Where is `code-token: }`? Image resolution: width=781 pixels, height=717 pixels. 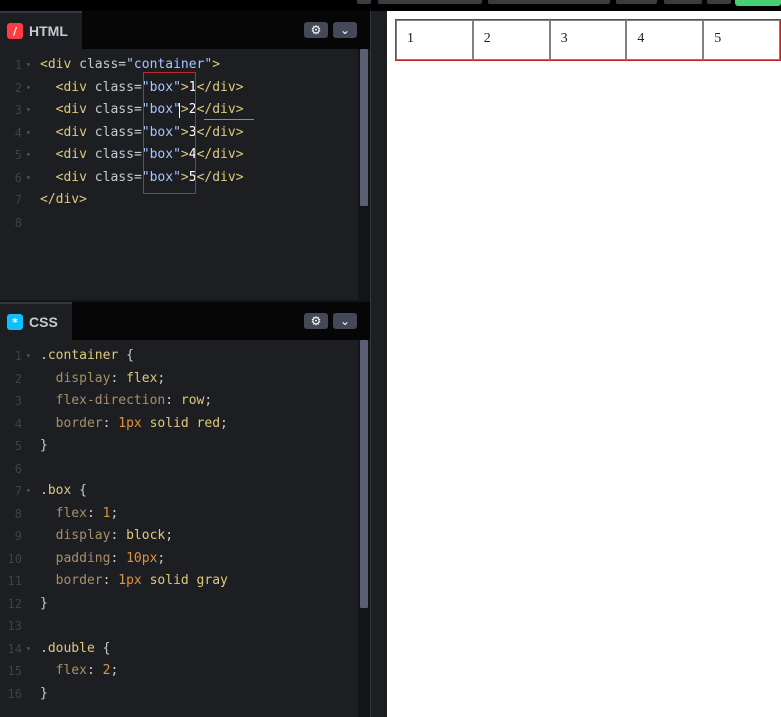 code-token: } is located at coordinates (44, 693).